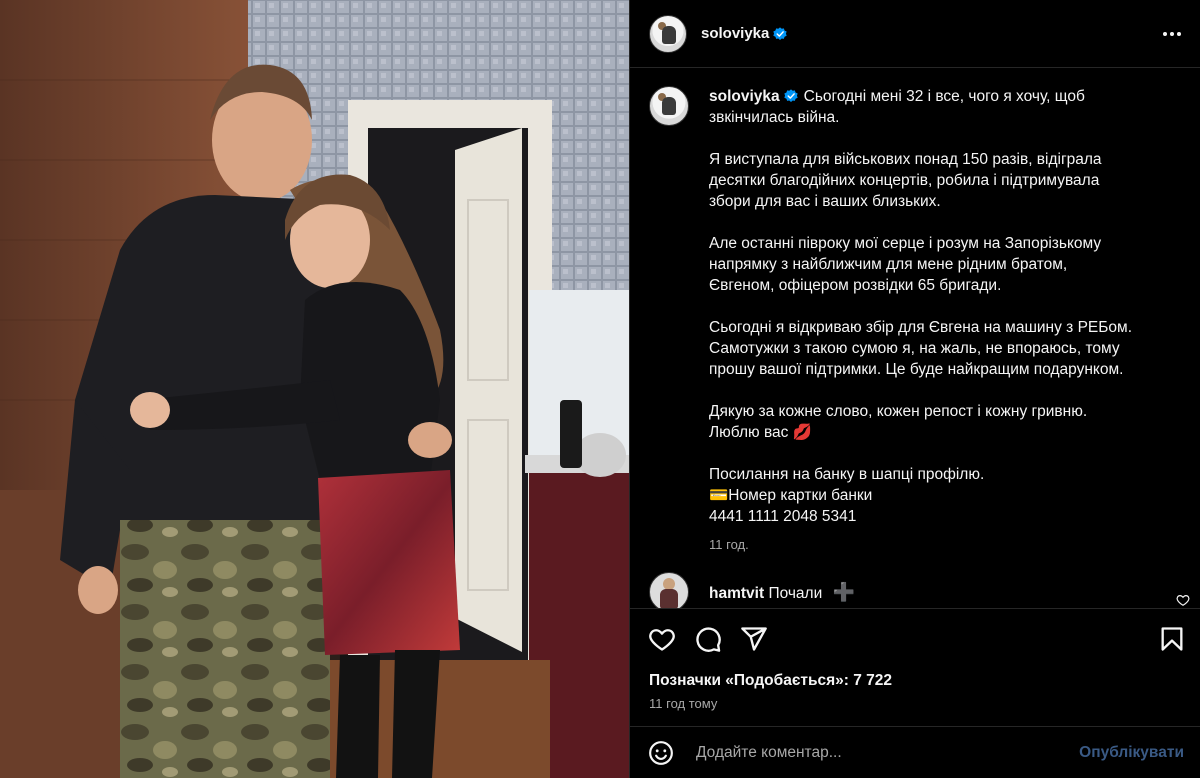 Image resolution: width=1200 pixels, height=778 pixels. Describe the element at coordinates (887, 752) in the screenshot. I see `comment-input` at that location.